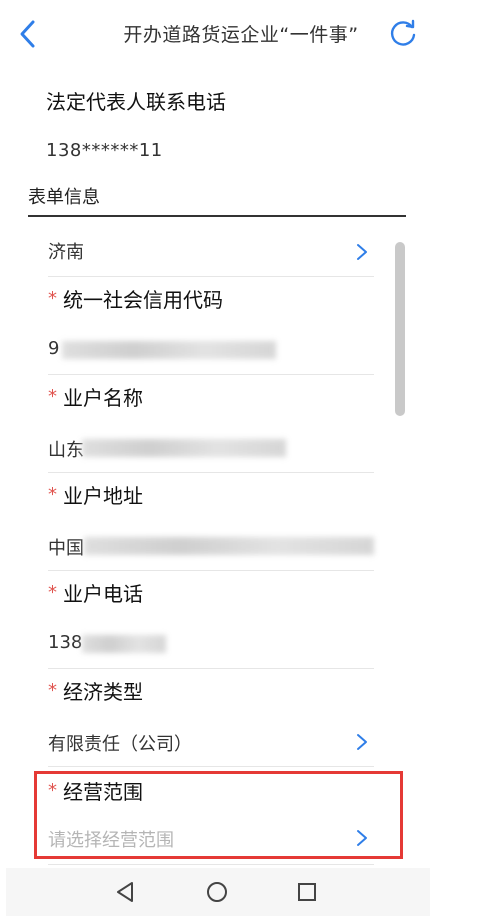 Image resolution: width=482 pixels, height=916 pixels. I want to click on business-address-label: 业户地址, so click(103, 496).